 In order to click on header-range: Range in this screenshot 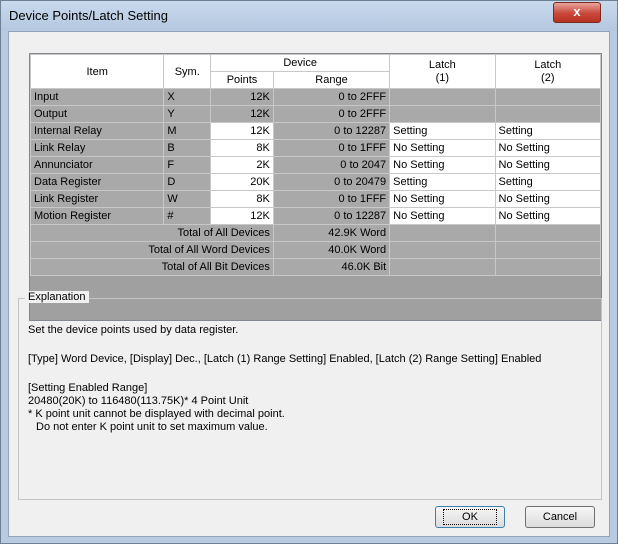, I will do `click(331, 80)`.